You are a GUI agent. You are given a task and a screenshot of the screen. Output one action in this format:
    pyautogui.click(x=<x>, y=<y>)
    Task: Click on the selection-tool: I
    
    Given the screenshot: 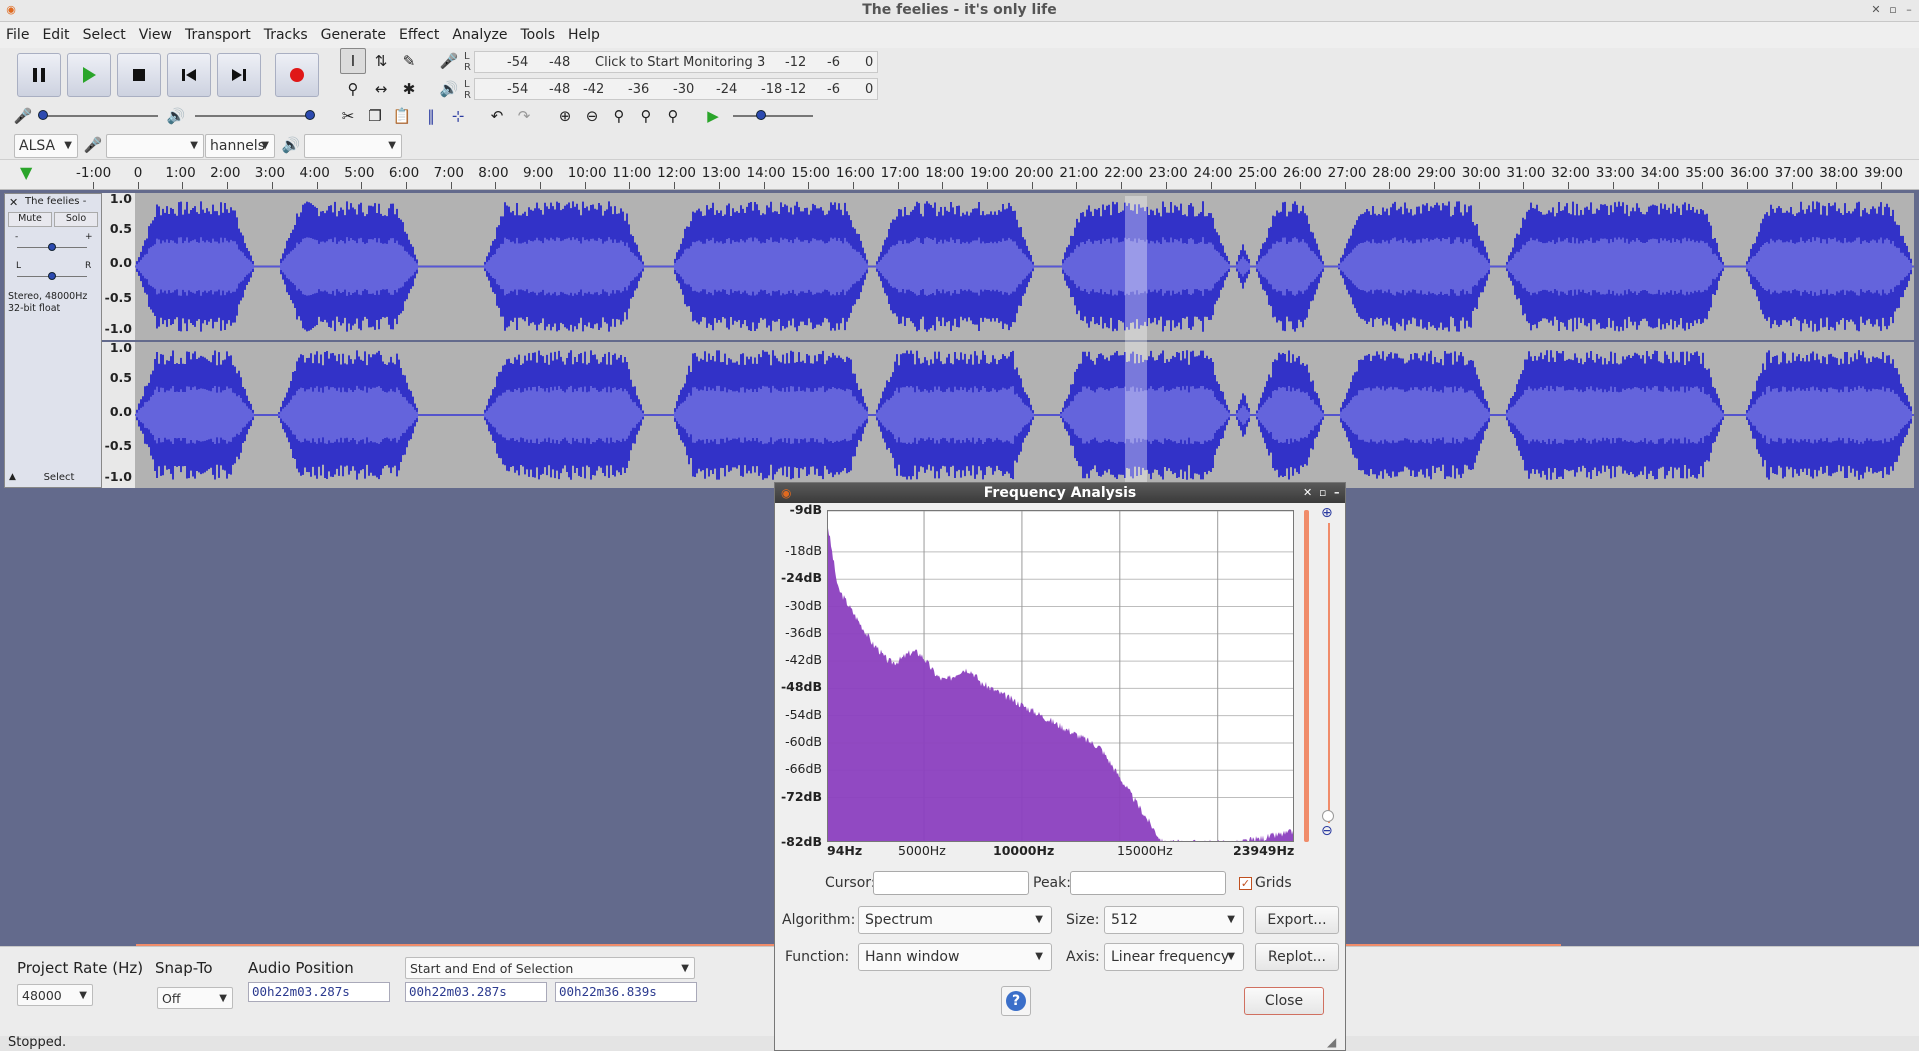 What is the action you would take?
    pyautogui.click(x=353, y=61)
    